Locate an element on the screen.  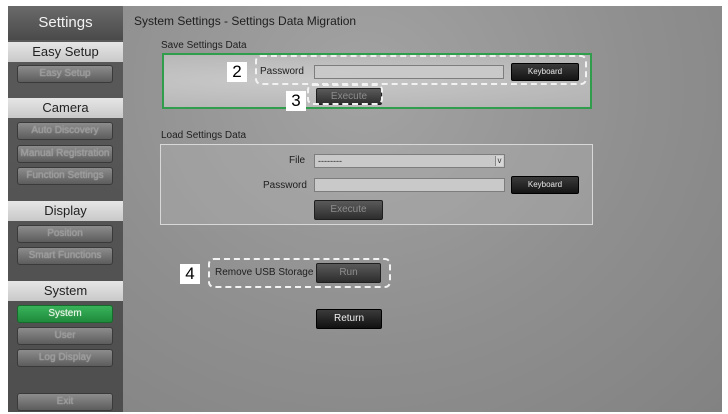
callout-2-number: 2 is located at coordinates (237, 72).